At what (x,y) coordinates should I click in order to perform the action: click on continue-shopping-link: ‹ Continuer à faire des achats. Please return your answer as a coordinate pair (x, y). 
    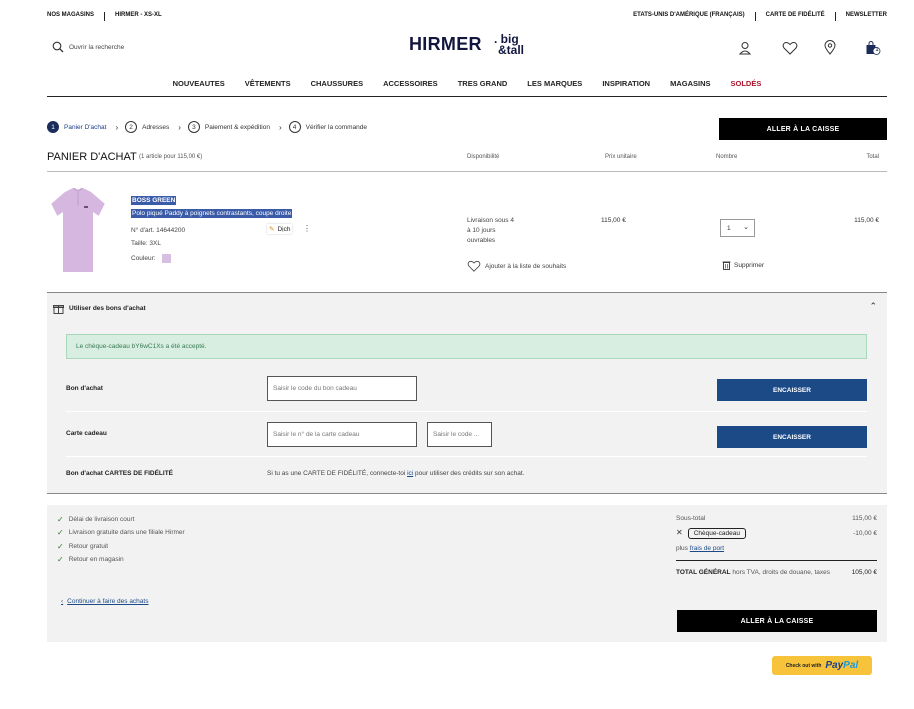
    Looking at the image, I should click on (104, 601).